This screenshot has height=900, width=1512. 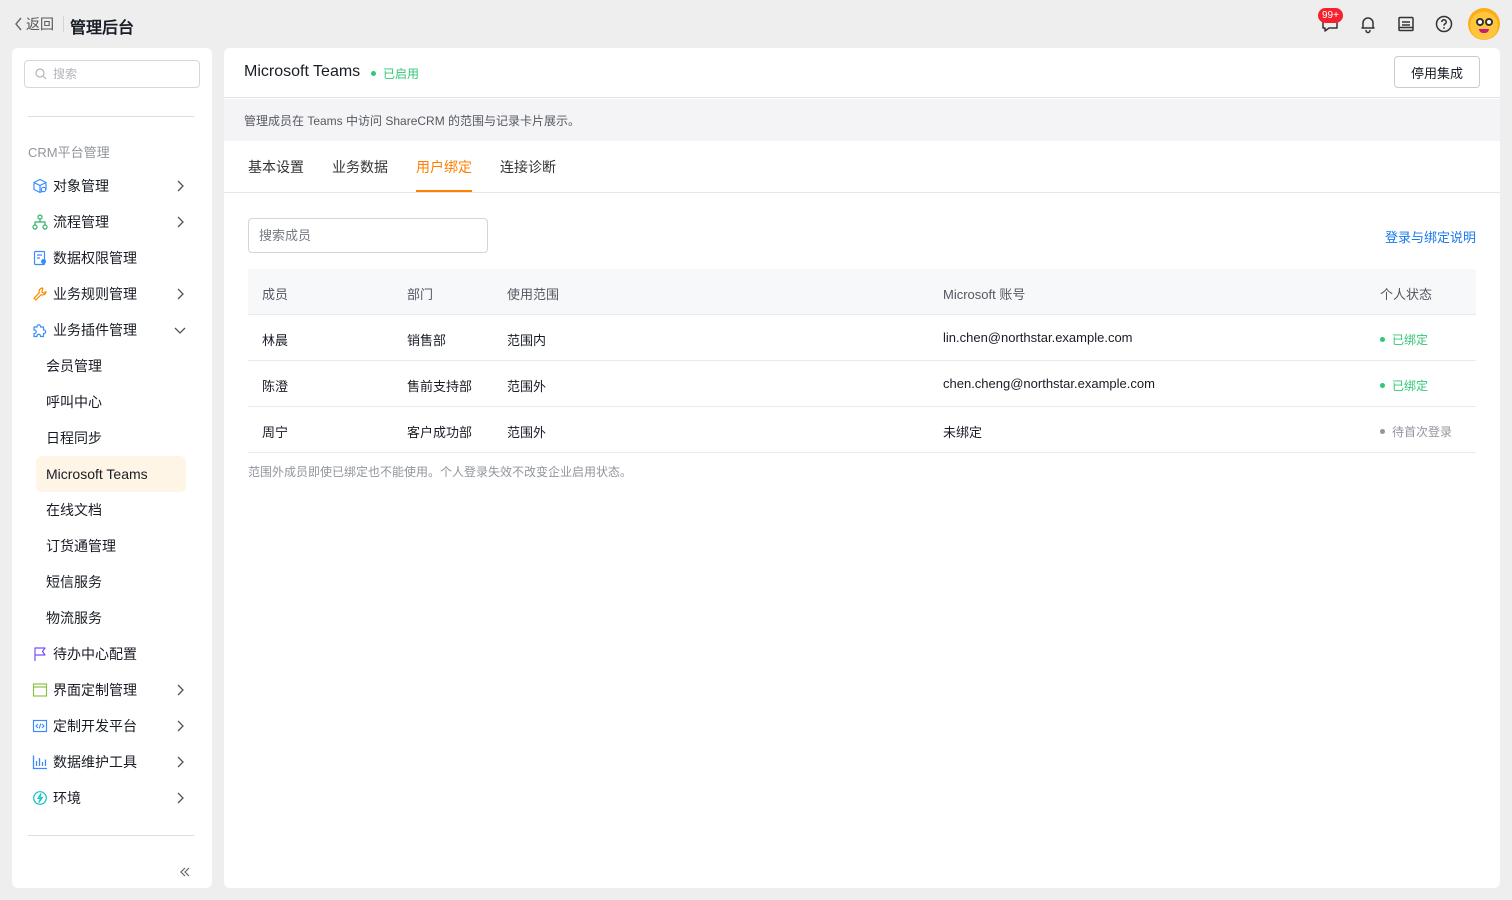 I want to click on sidebar-subitem-member: 会员管理, so click(x=112, y=366).